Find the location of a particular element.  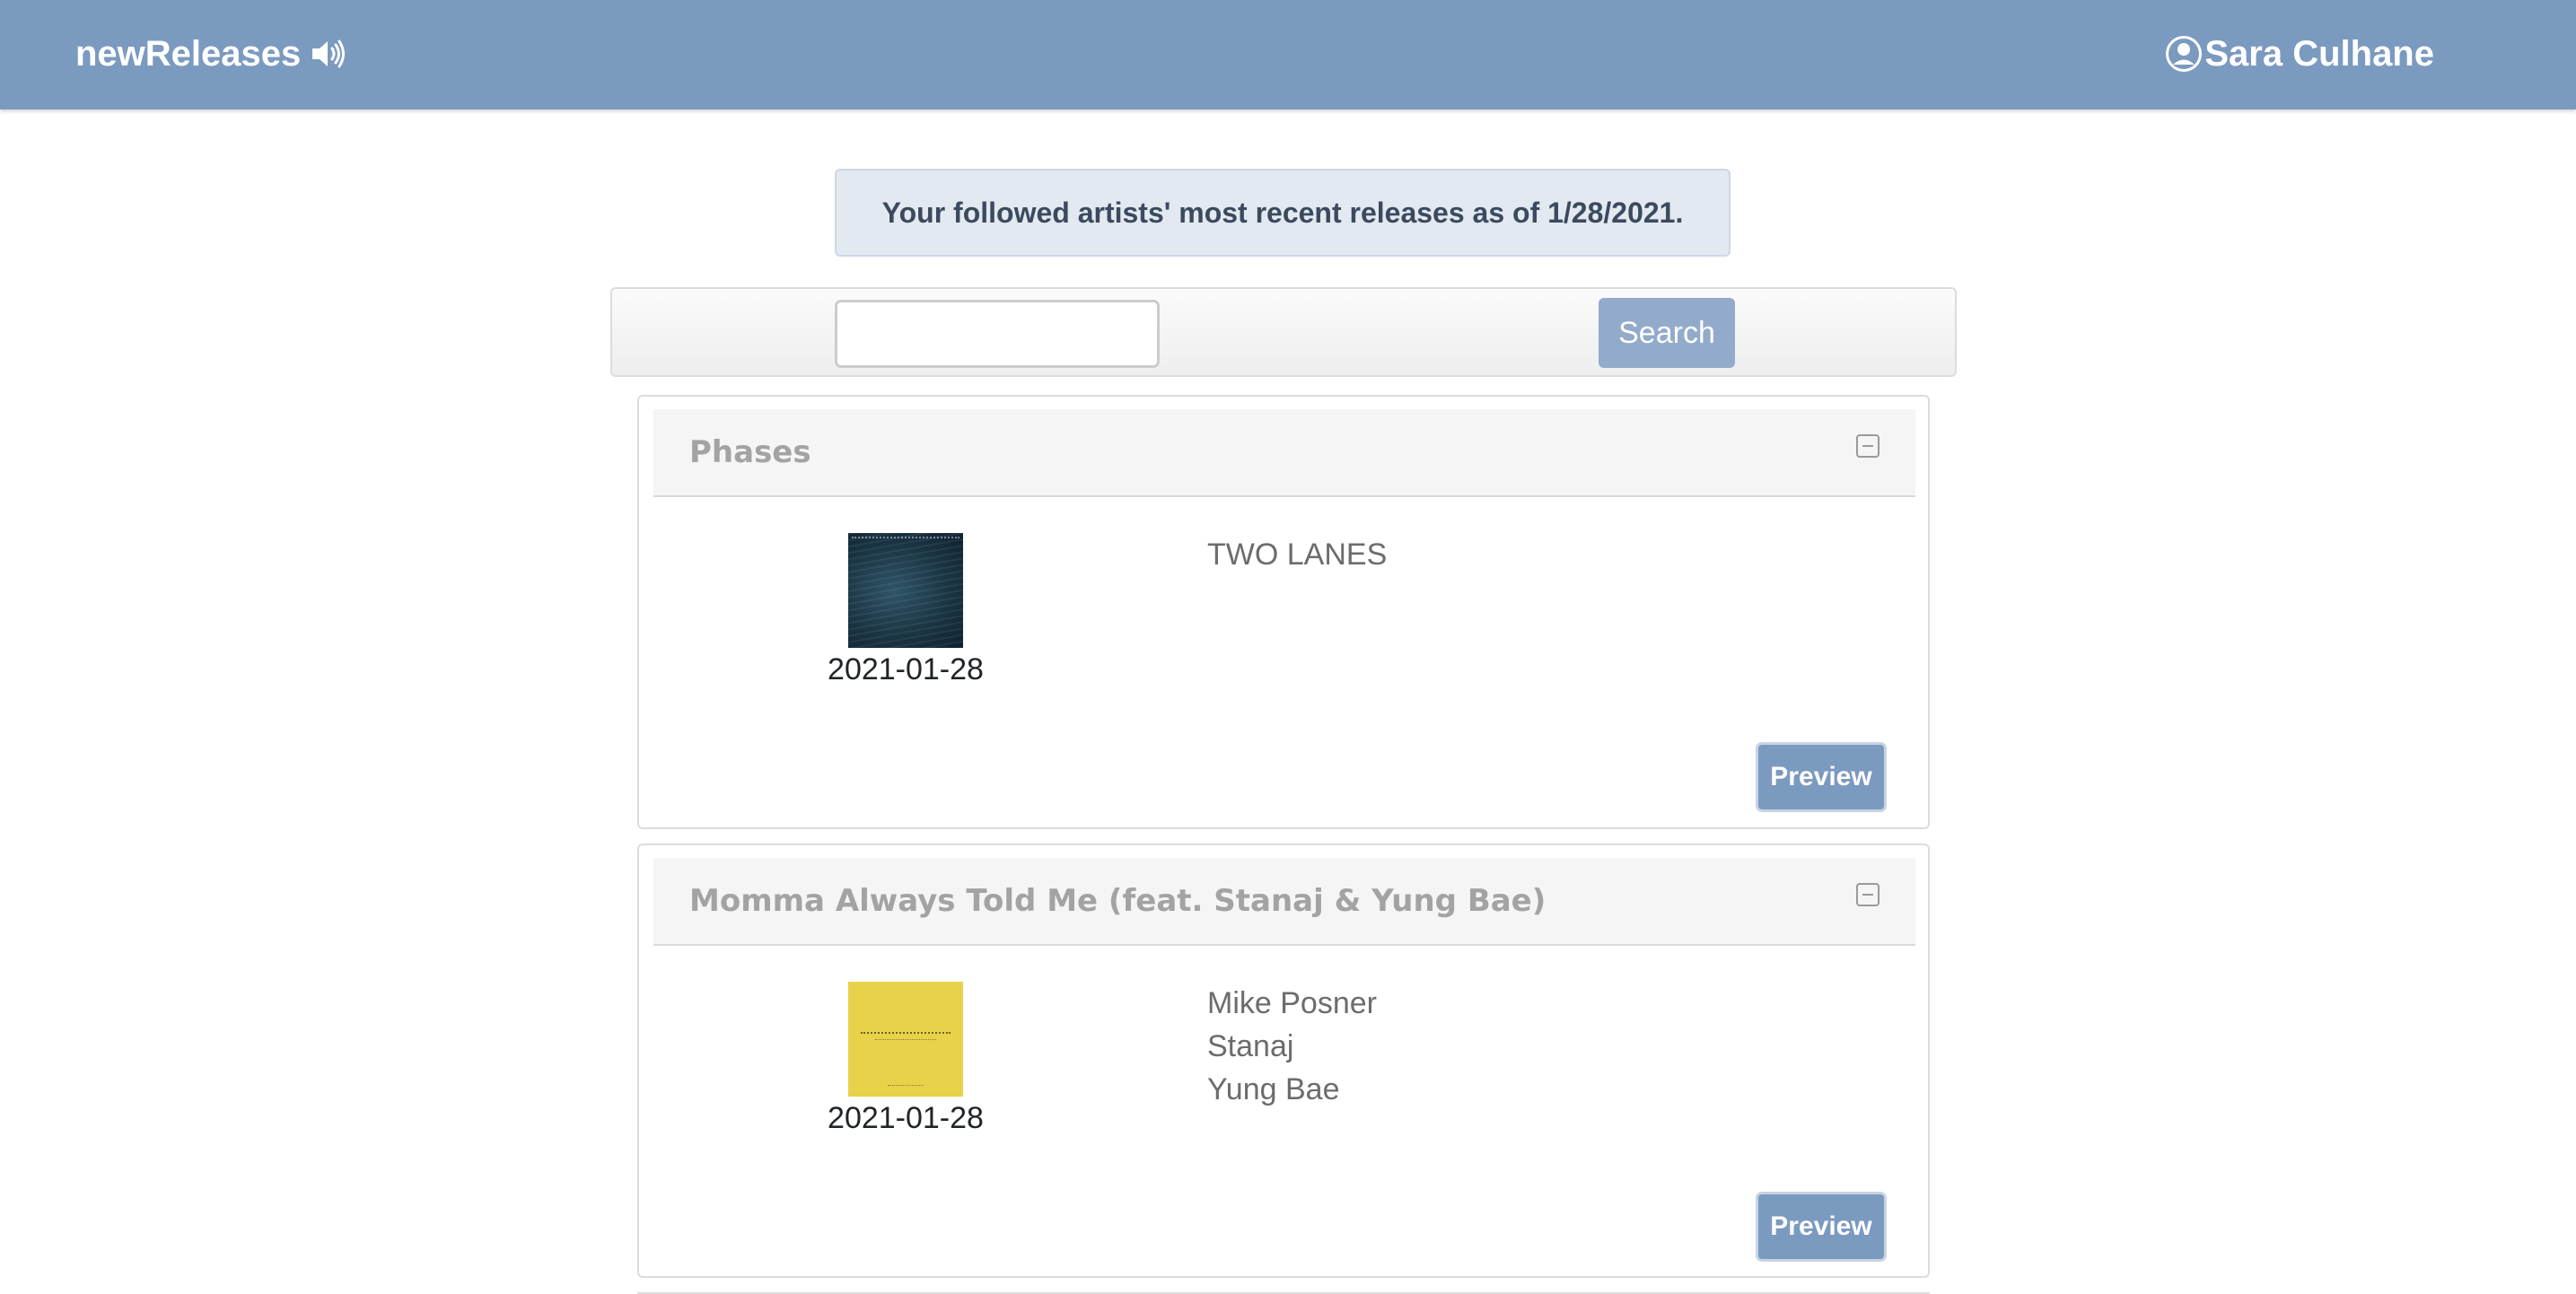

artist-list: TWO LANES is located at coordinates (1297, 555).